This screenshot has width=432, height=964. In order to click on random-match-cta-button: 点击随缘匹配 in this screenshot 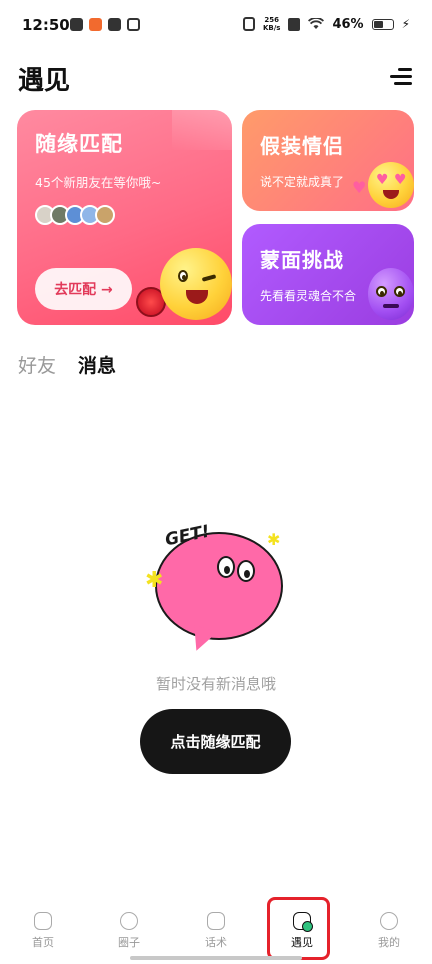, I will do `click(215, 741)`.